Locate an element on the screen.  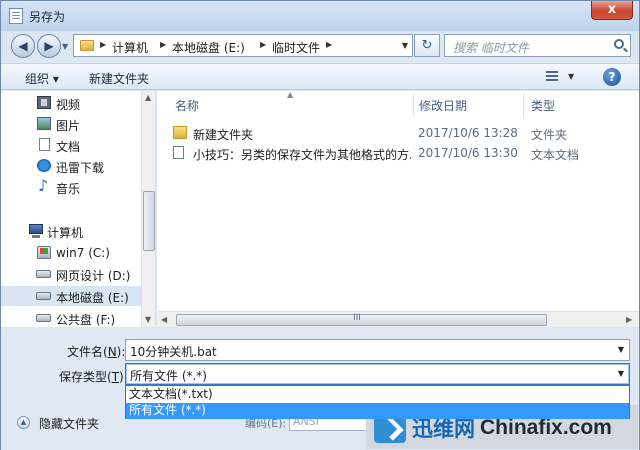
nav-item-drive-e: 本地磁盘 (E:) is located at coordinates (71, 296).